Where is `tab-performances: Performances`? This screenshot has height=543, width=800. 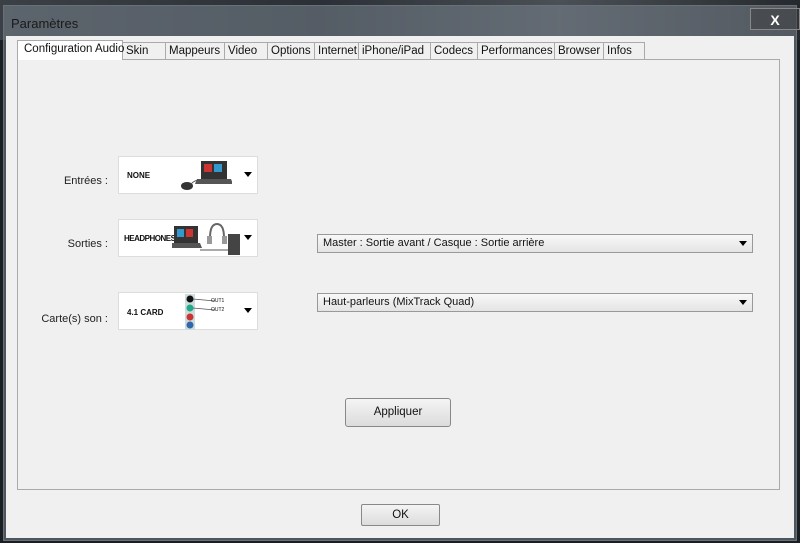 tab-performances: Performances is located at coordinates (516, 51).